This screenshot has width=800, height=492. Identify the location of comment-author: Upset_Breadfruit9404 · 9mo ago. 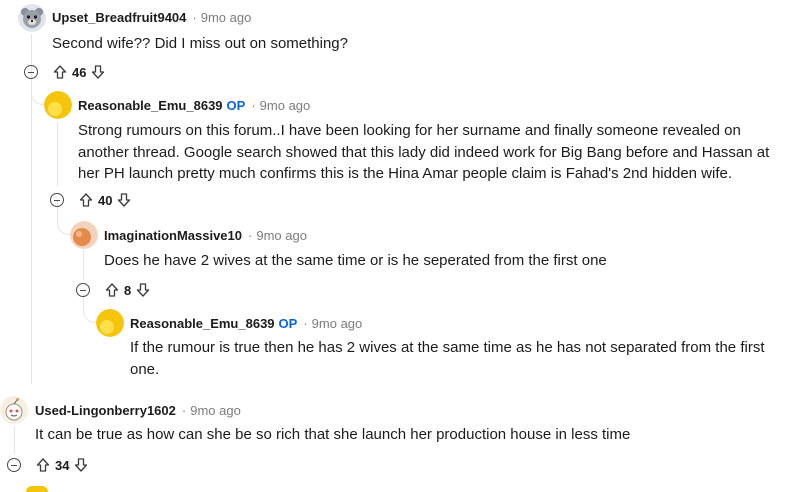
(151, 17).